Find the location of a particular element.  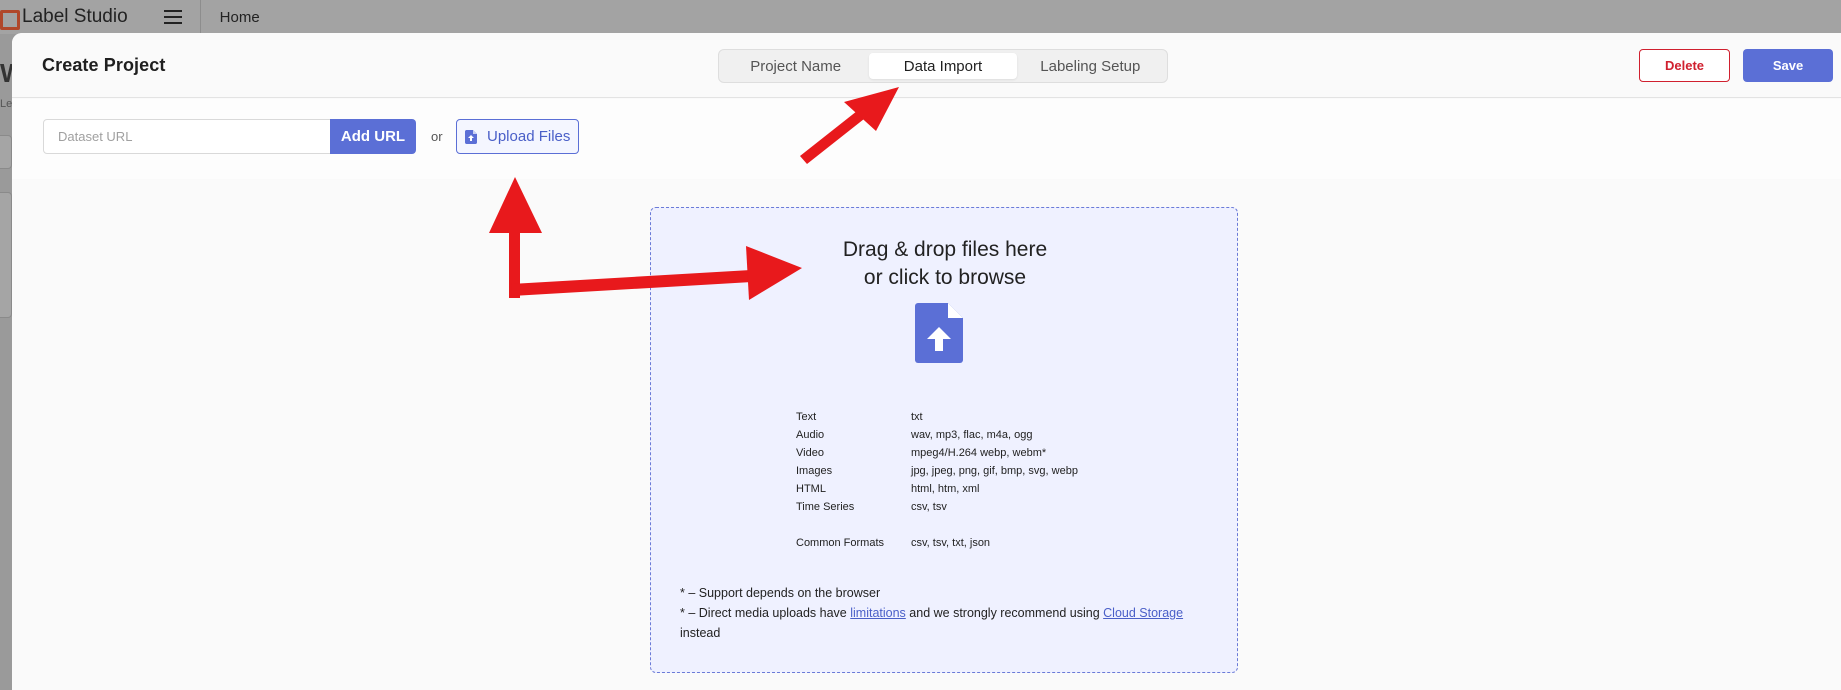

app-logo: Label Studio is located at coordinates (64, 18).